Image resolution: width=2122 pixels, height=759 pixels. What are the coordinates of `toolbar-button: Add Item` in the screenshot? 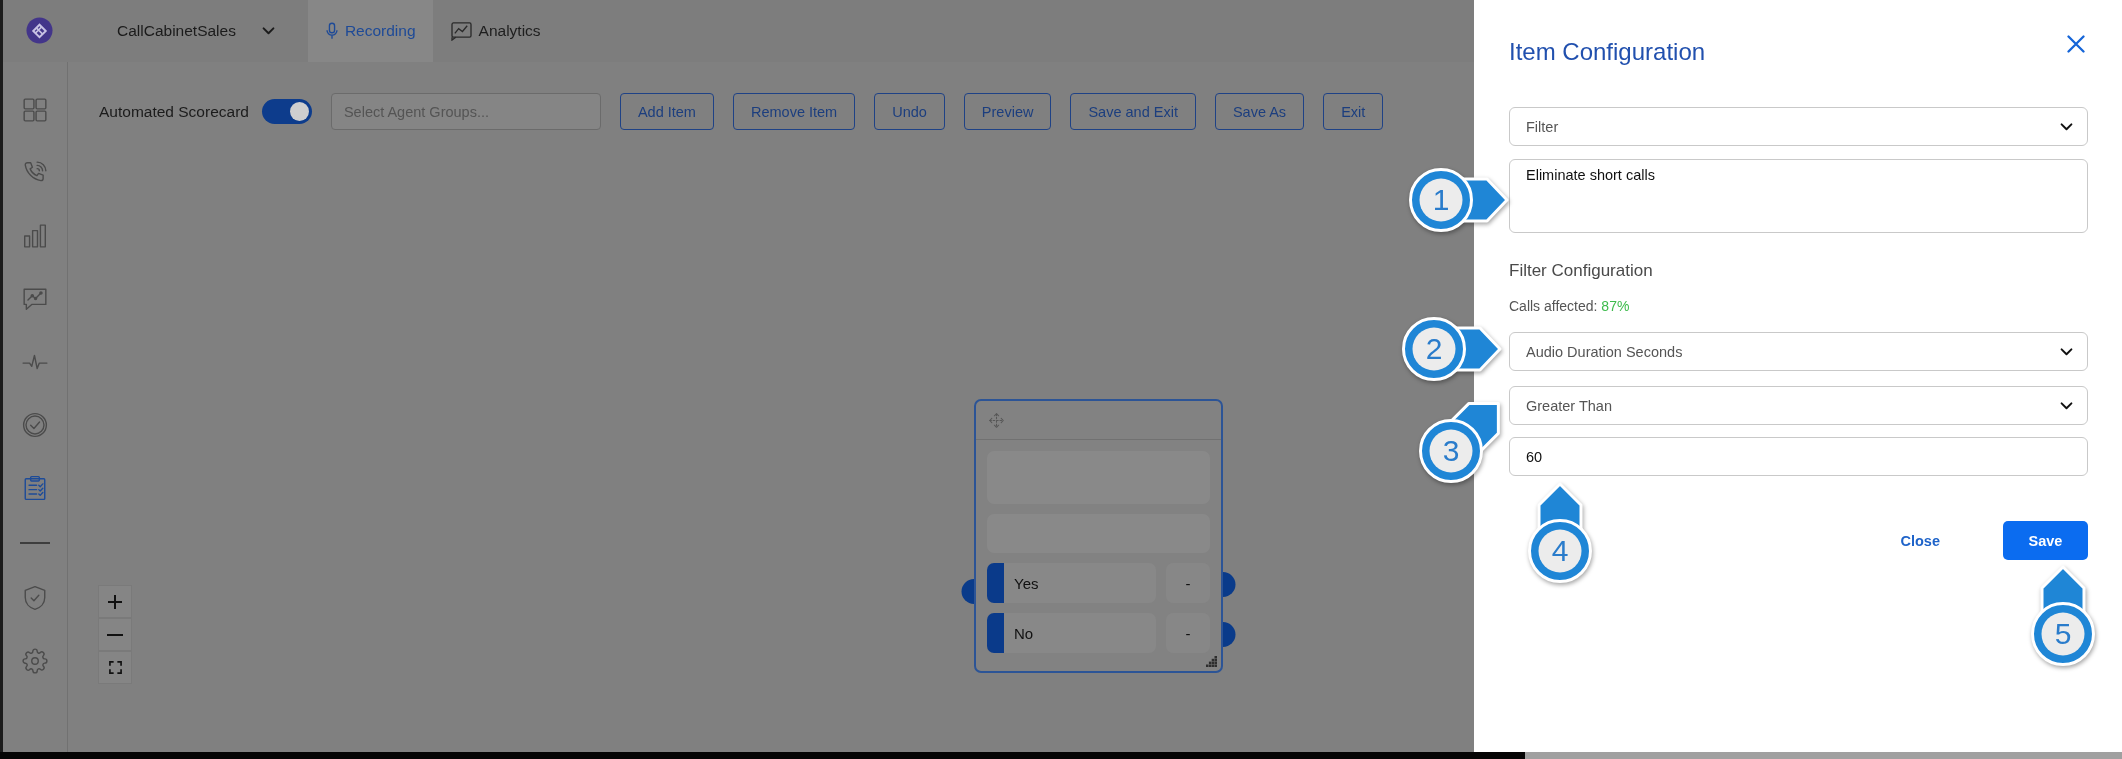 It's located at (666, 111).